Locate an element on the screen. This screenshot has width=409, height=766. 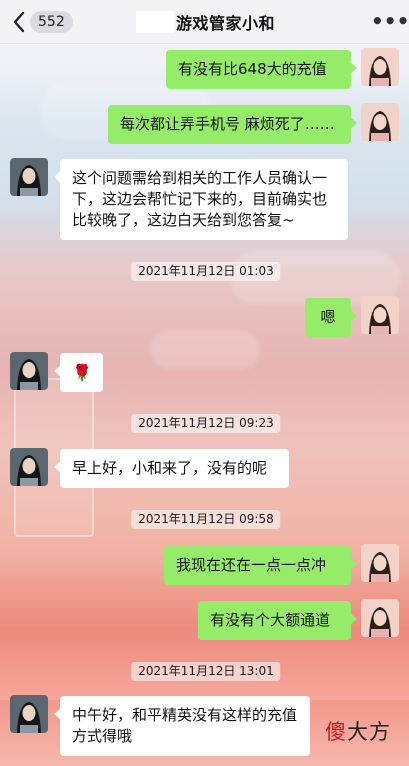
message-bubble-received: 中午好，和平精英没有这样的充值方式得哦 is located at coordinates (182, 726).